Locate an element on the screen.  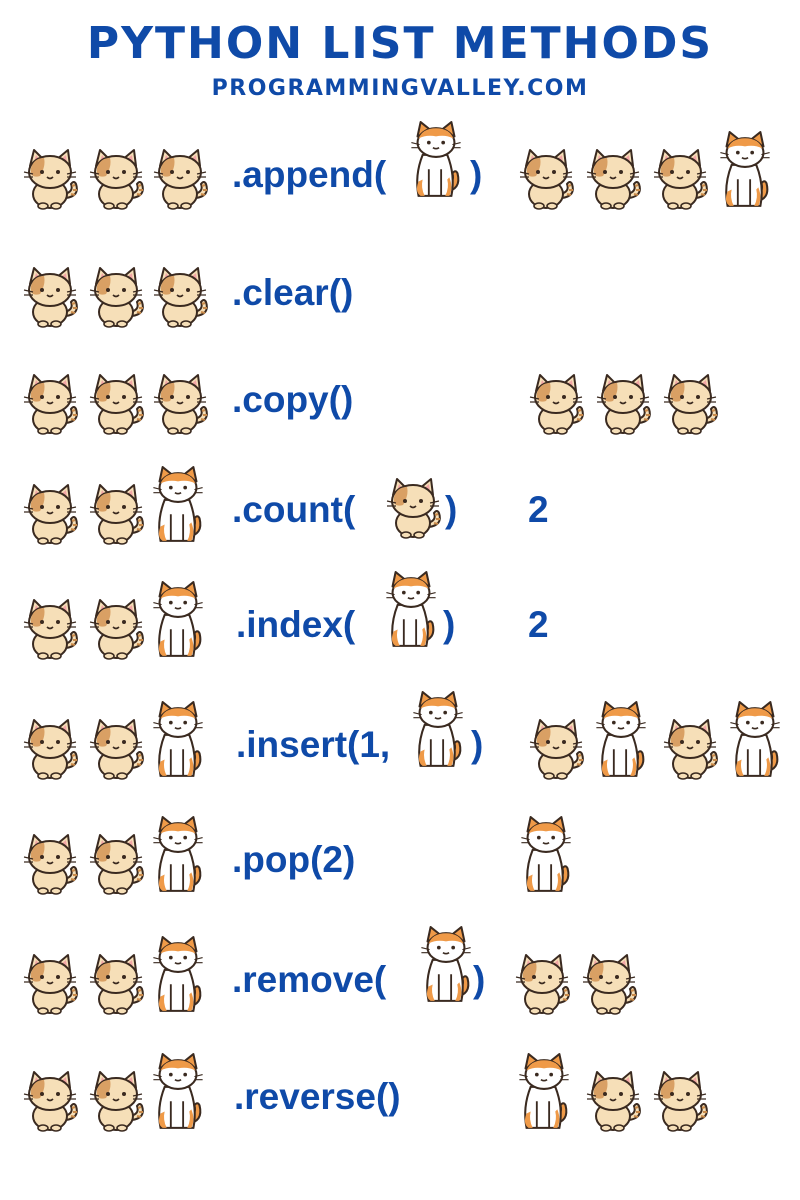
method-row: .append() is located at coordinates (400, 170).